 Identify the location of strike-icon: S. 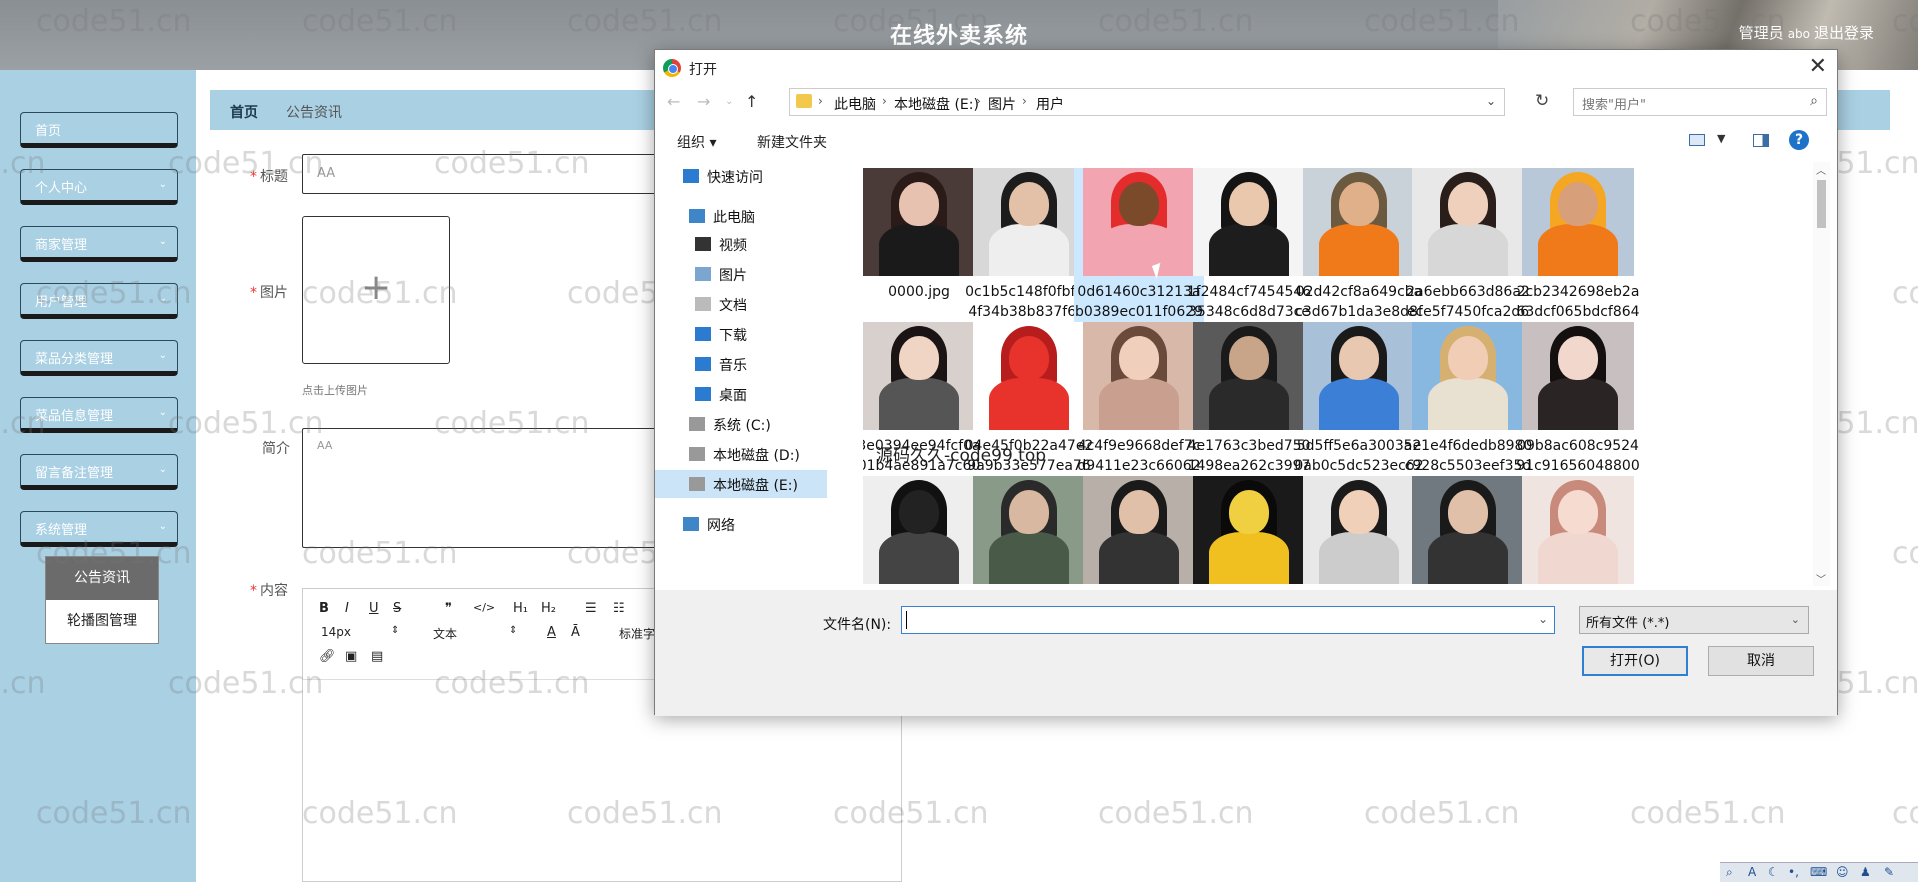
(397, 608).